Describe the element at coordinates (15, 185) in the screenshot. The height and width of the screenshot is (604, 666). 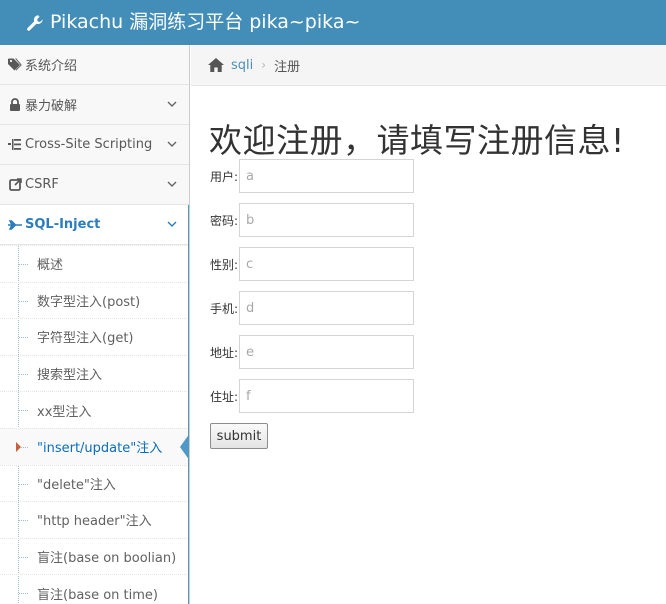
I see `share-icon` at that location.